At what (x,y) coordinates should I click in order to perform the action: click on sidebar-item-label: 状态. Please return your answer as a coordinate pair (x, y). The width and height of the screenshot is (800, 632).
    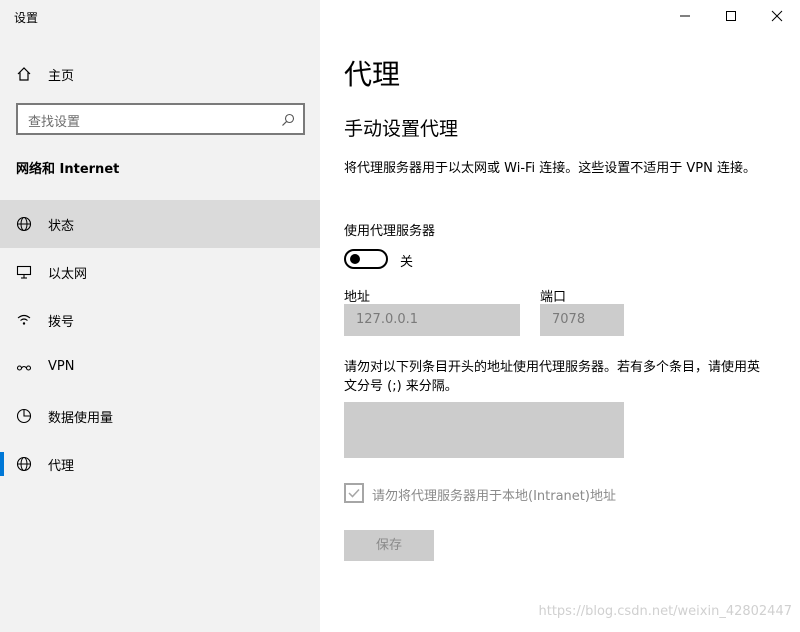
    Looking at the image, I should click on (61, 226).